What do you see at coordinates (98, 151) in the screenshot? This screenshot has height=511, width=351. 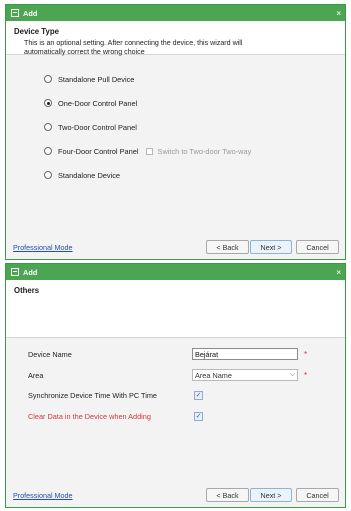 I see `option-label: Four-Door Control Panel` at bounding box center [98, 151].